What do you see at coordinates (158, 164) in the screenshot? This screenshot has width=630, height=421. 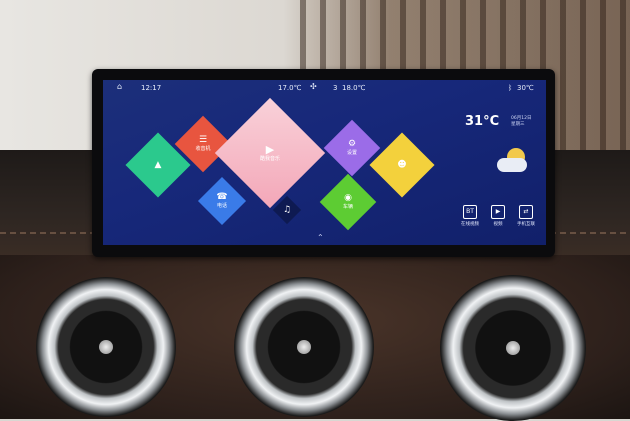 I see `navigation-icon: ▲` at bounding box center [158, 164].